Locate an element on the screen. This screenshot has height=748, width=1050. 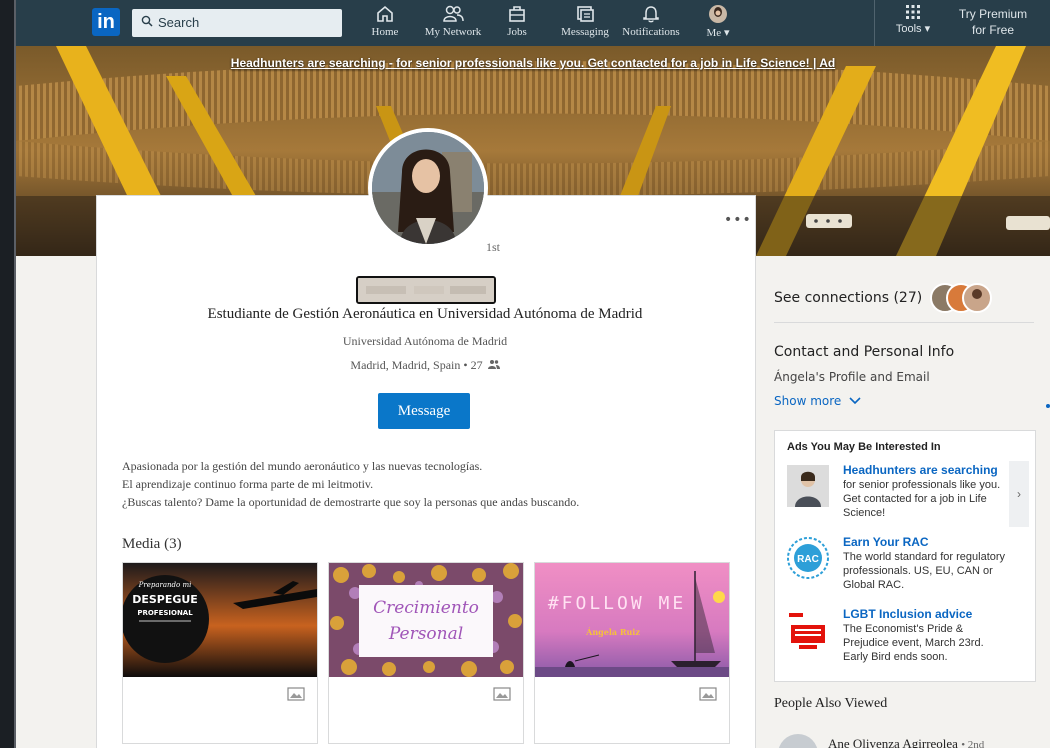
media-item-follow-me: #FOLLOW ME Ángela Ruiz is located at coordinates (632, 653).